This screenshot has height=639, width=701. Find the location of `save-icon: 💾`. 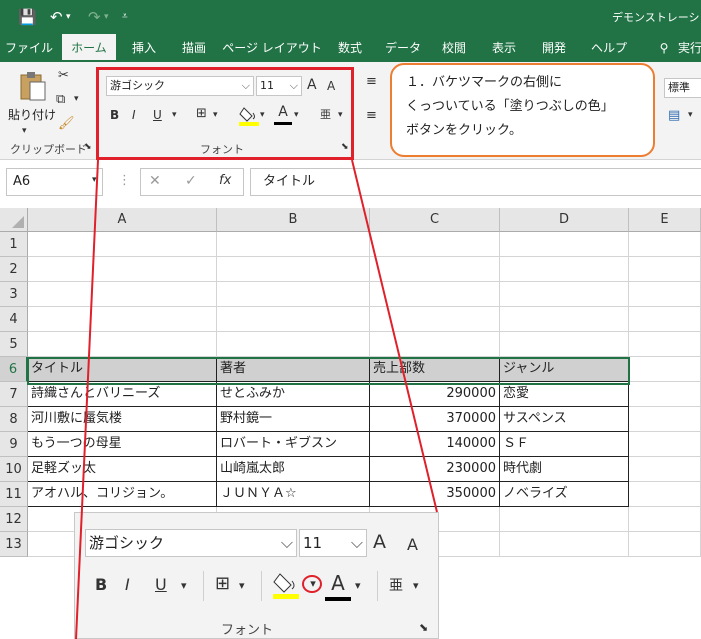

save-icon: 💾 is located at coordinates (27, 17).